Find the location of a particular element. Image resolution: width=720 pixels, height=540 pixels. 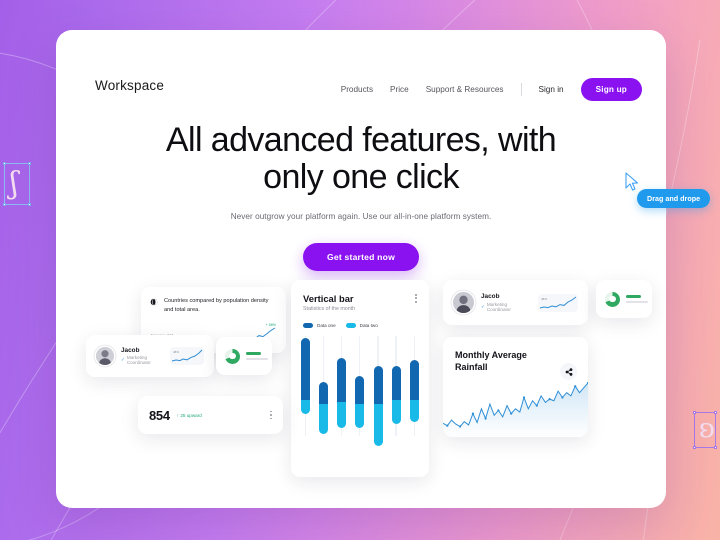

drag-and-drop-label: Drag and drope is located at coordinates (674, 198).